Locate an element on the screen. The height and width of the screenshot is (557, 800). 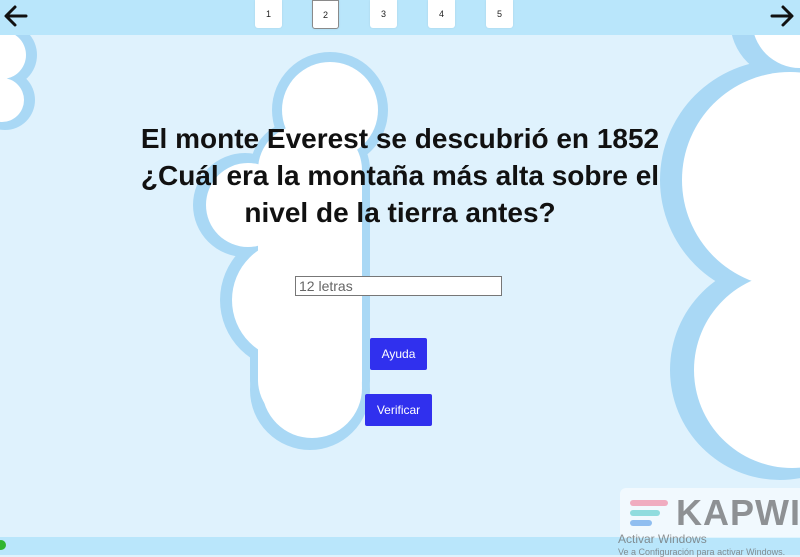
question-line-2: ¿Cuál era la montaña más alta sobre el is located at coordinates (400, 175).